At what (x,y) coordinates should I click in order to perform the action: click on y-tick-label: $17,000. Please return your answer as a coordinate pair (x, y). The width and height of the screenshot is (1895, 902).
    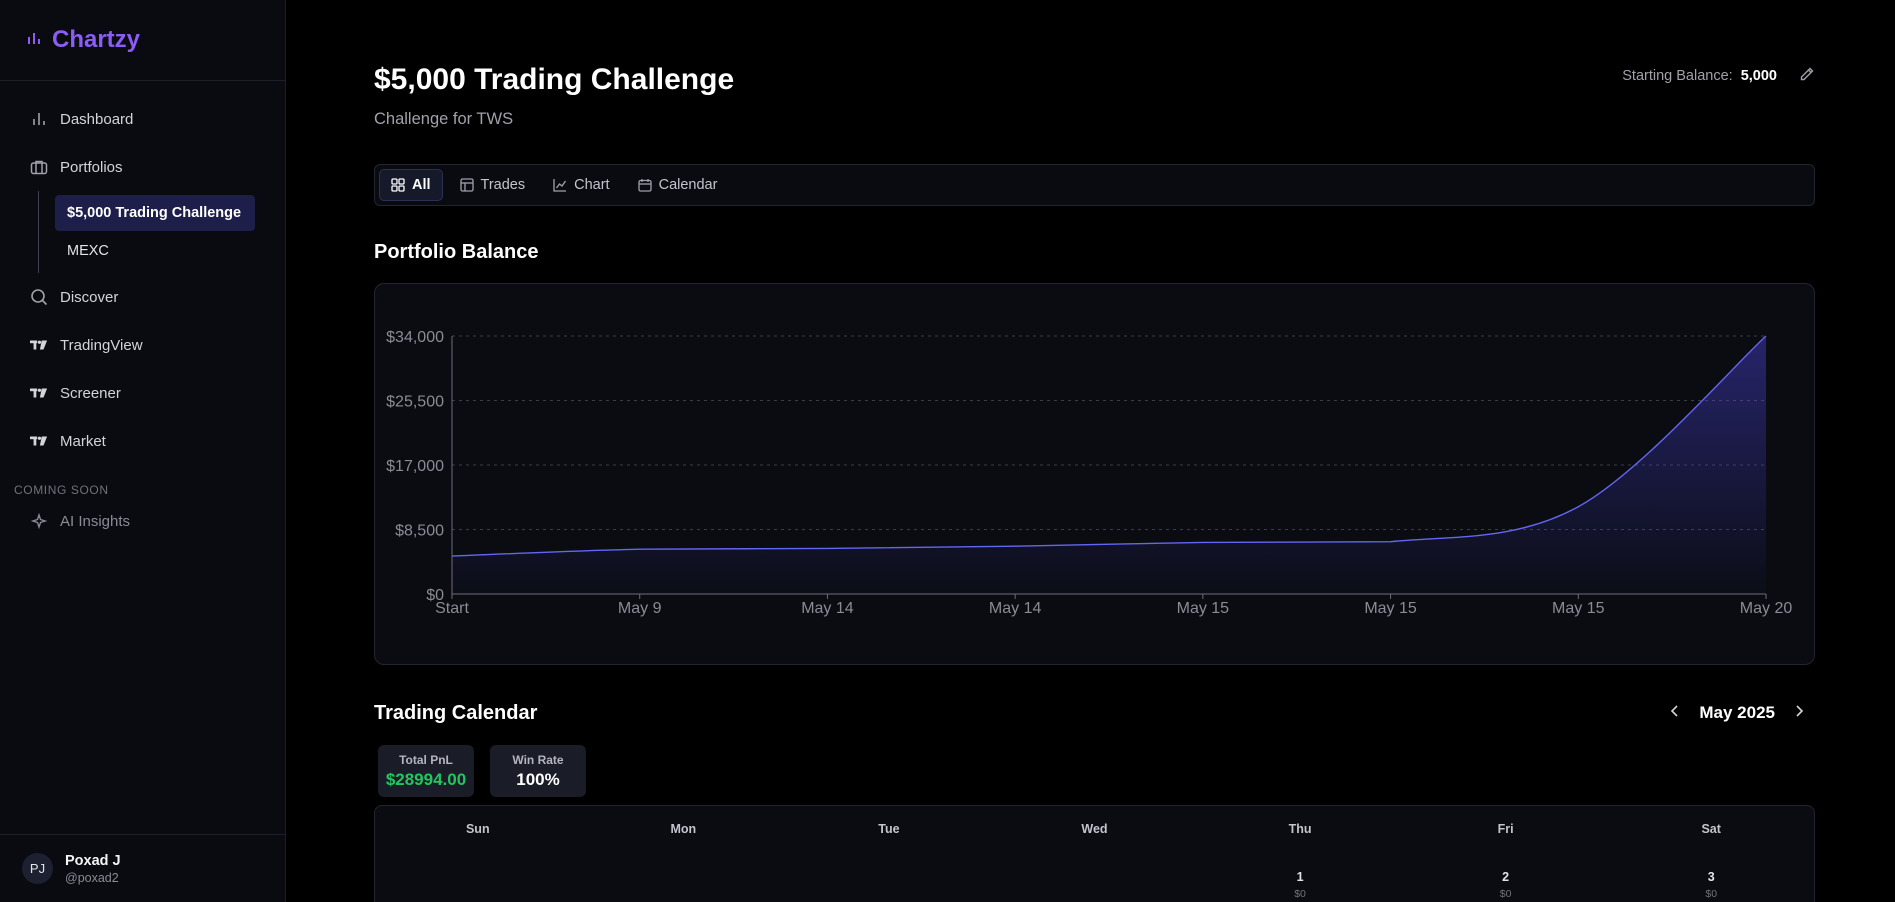
    Looking at the image, I should click on (415, 466).